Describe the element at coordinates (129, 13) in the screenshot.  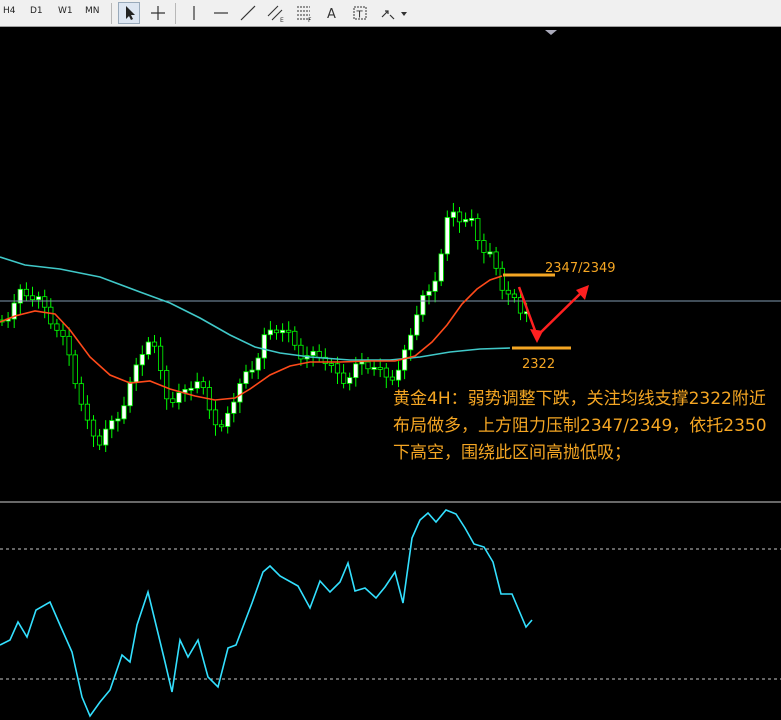
I see `cursor-arrow-icon` at that location.